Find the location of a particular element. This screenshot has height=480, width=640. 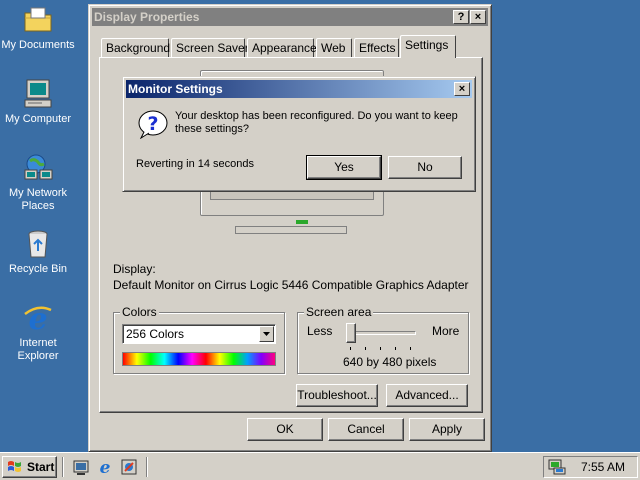

quick-launch-channels is located at coordinates (129, 467).